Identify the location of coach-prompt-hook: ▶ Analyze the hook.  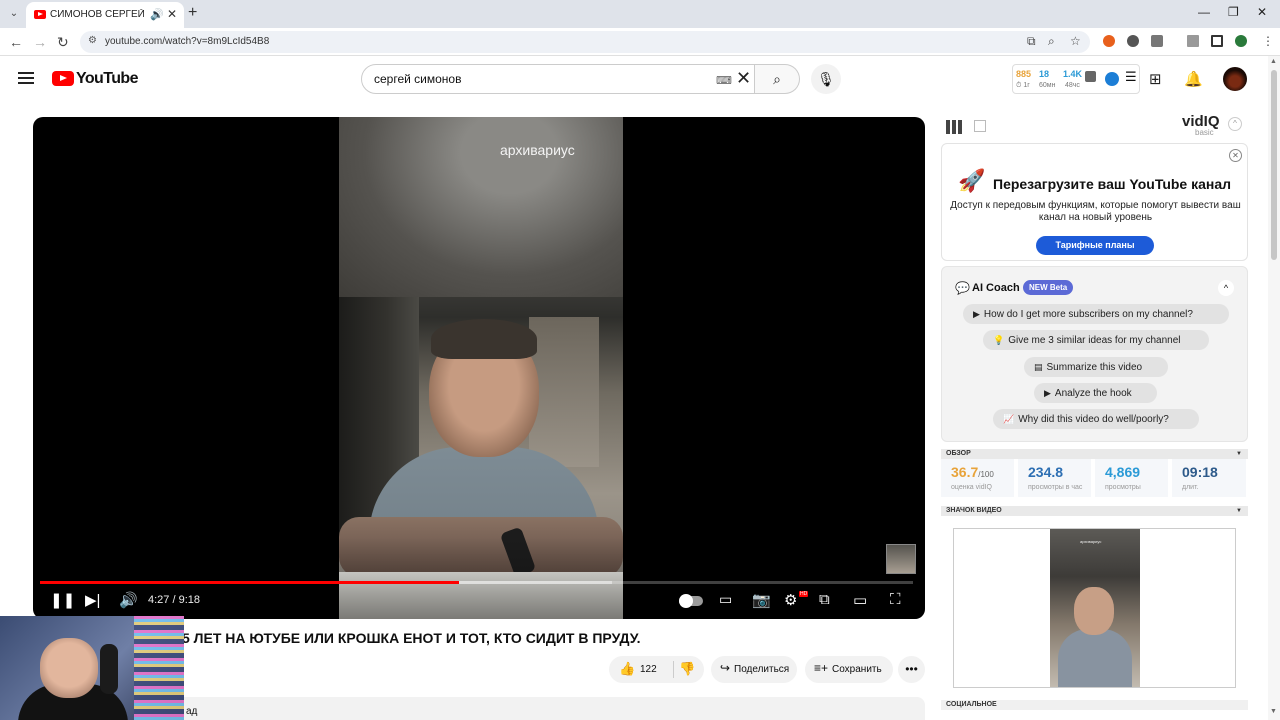
(1095, 393).